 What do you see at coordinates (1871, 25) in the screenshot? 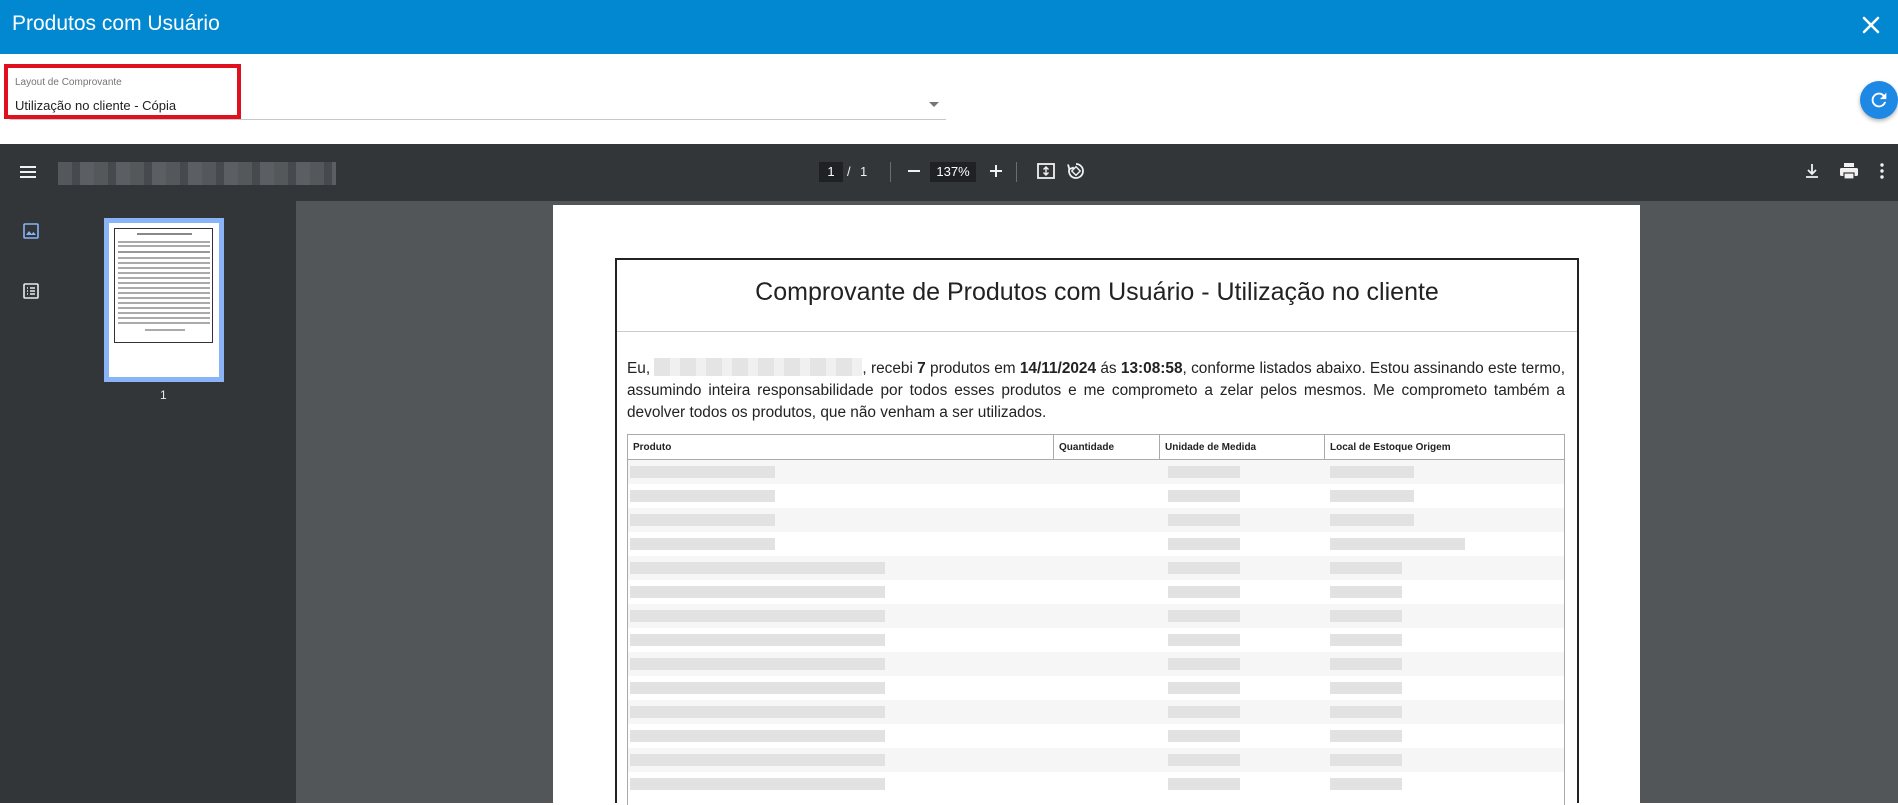
I see `close-icon` at bounding box center [1871, 25].